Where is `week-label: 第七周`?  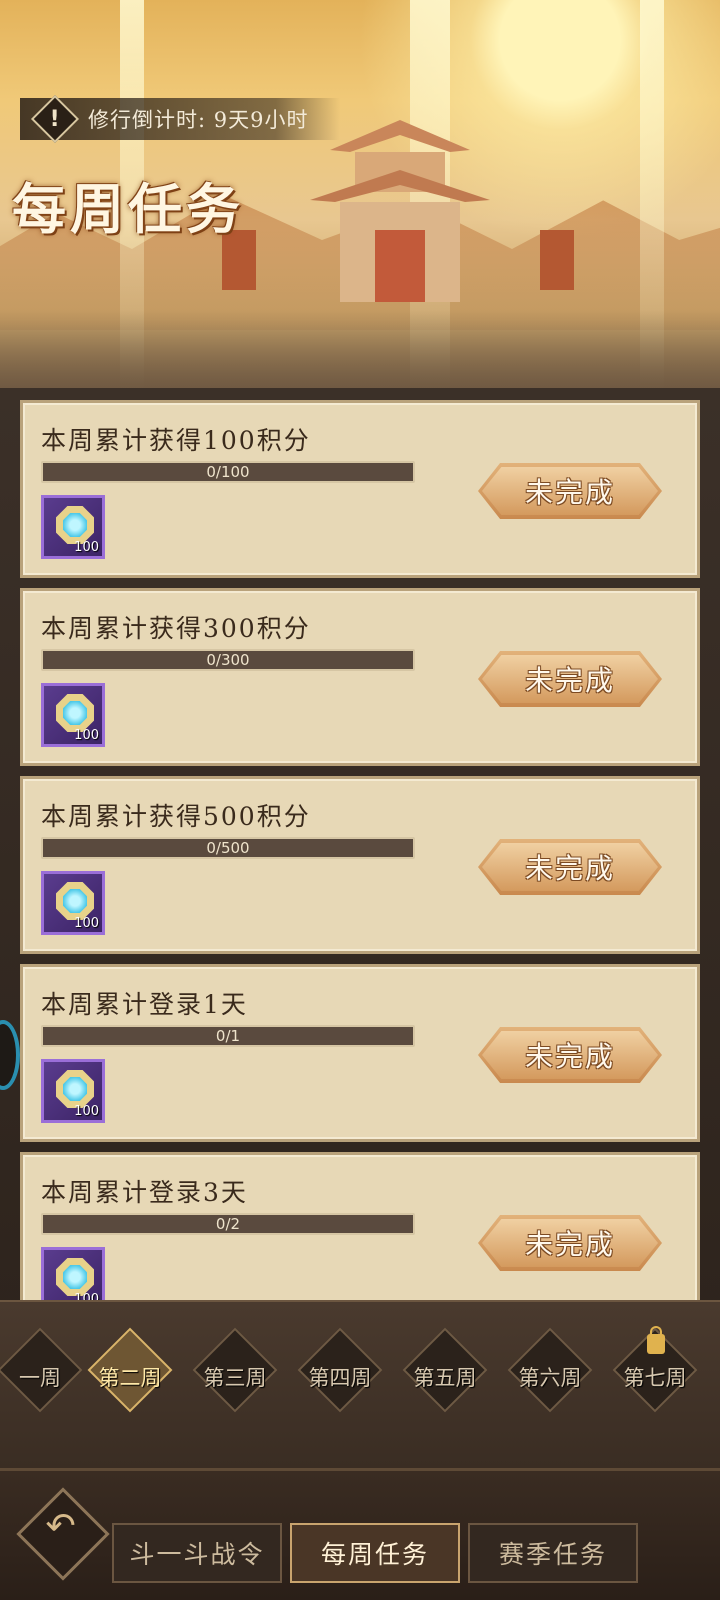 week-label: 第七周 is located at coordinates (655, 1378).